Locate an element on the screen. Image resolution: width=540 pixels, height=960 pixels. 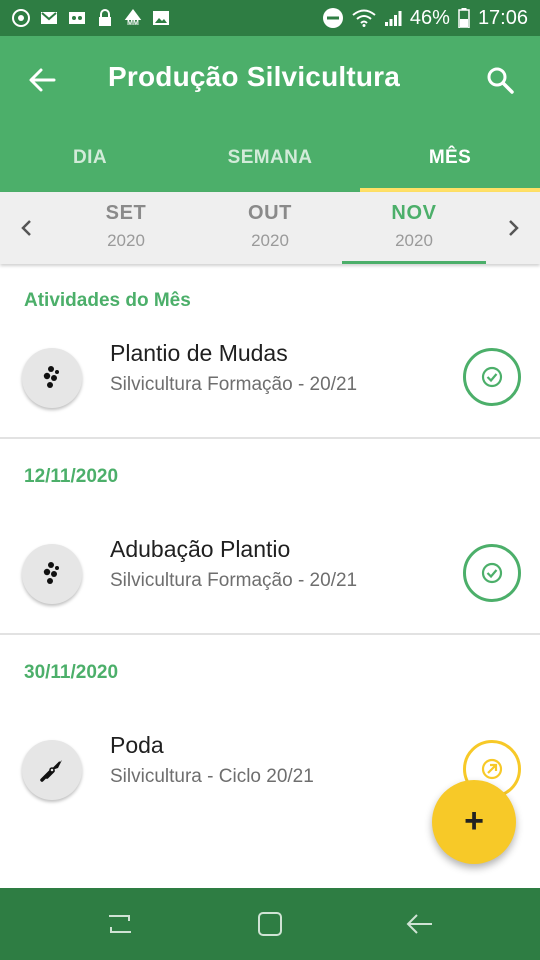
chrome-icon is located at coordinates (21, 18).